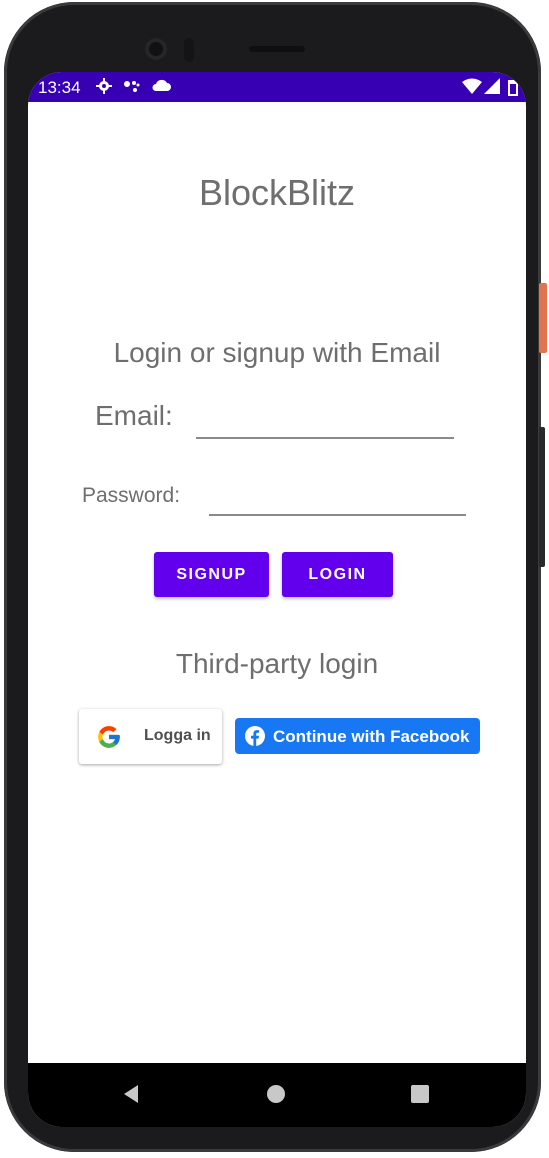  I want to click on login-button: LOGIN, so click(337, 574).